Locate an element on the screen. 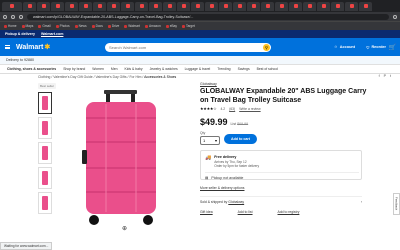 The image size is (400, 250). more-options-link: More seller & delivery options is located at coordinates (222, 188).